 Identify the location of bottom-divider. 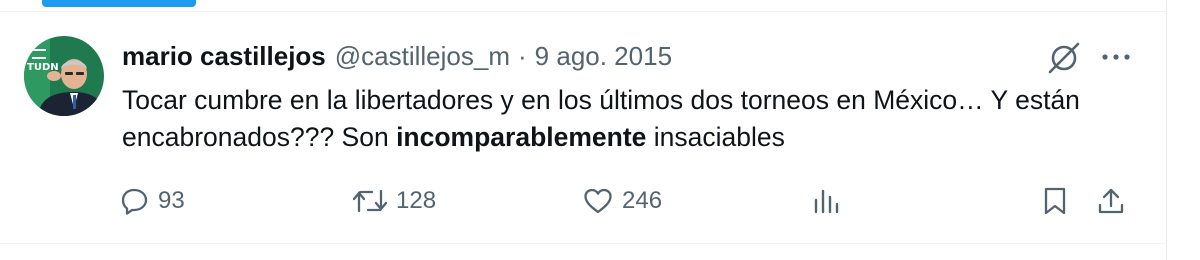
(583, 243).